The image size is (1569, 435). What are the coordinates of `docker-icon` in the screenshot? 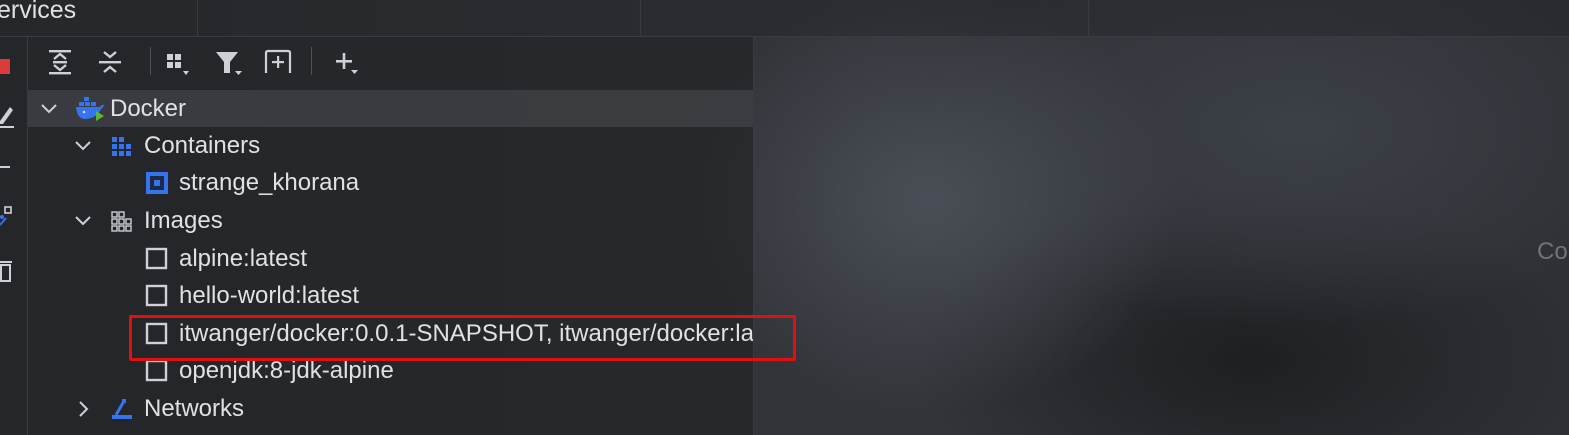 It's located at (90, 109).